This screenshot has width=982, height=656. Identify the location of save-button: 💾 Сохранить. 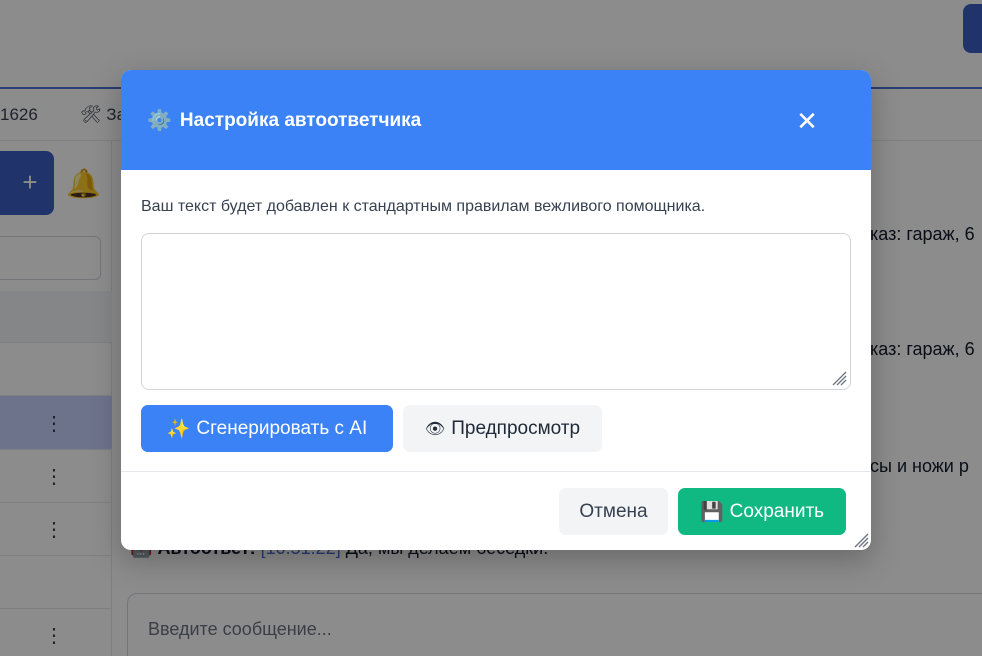
(762, 511).